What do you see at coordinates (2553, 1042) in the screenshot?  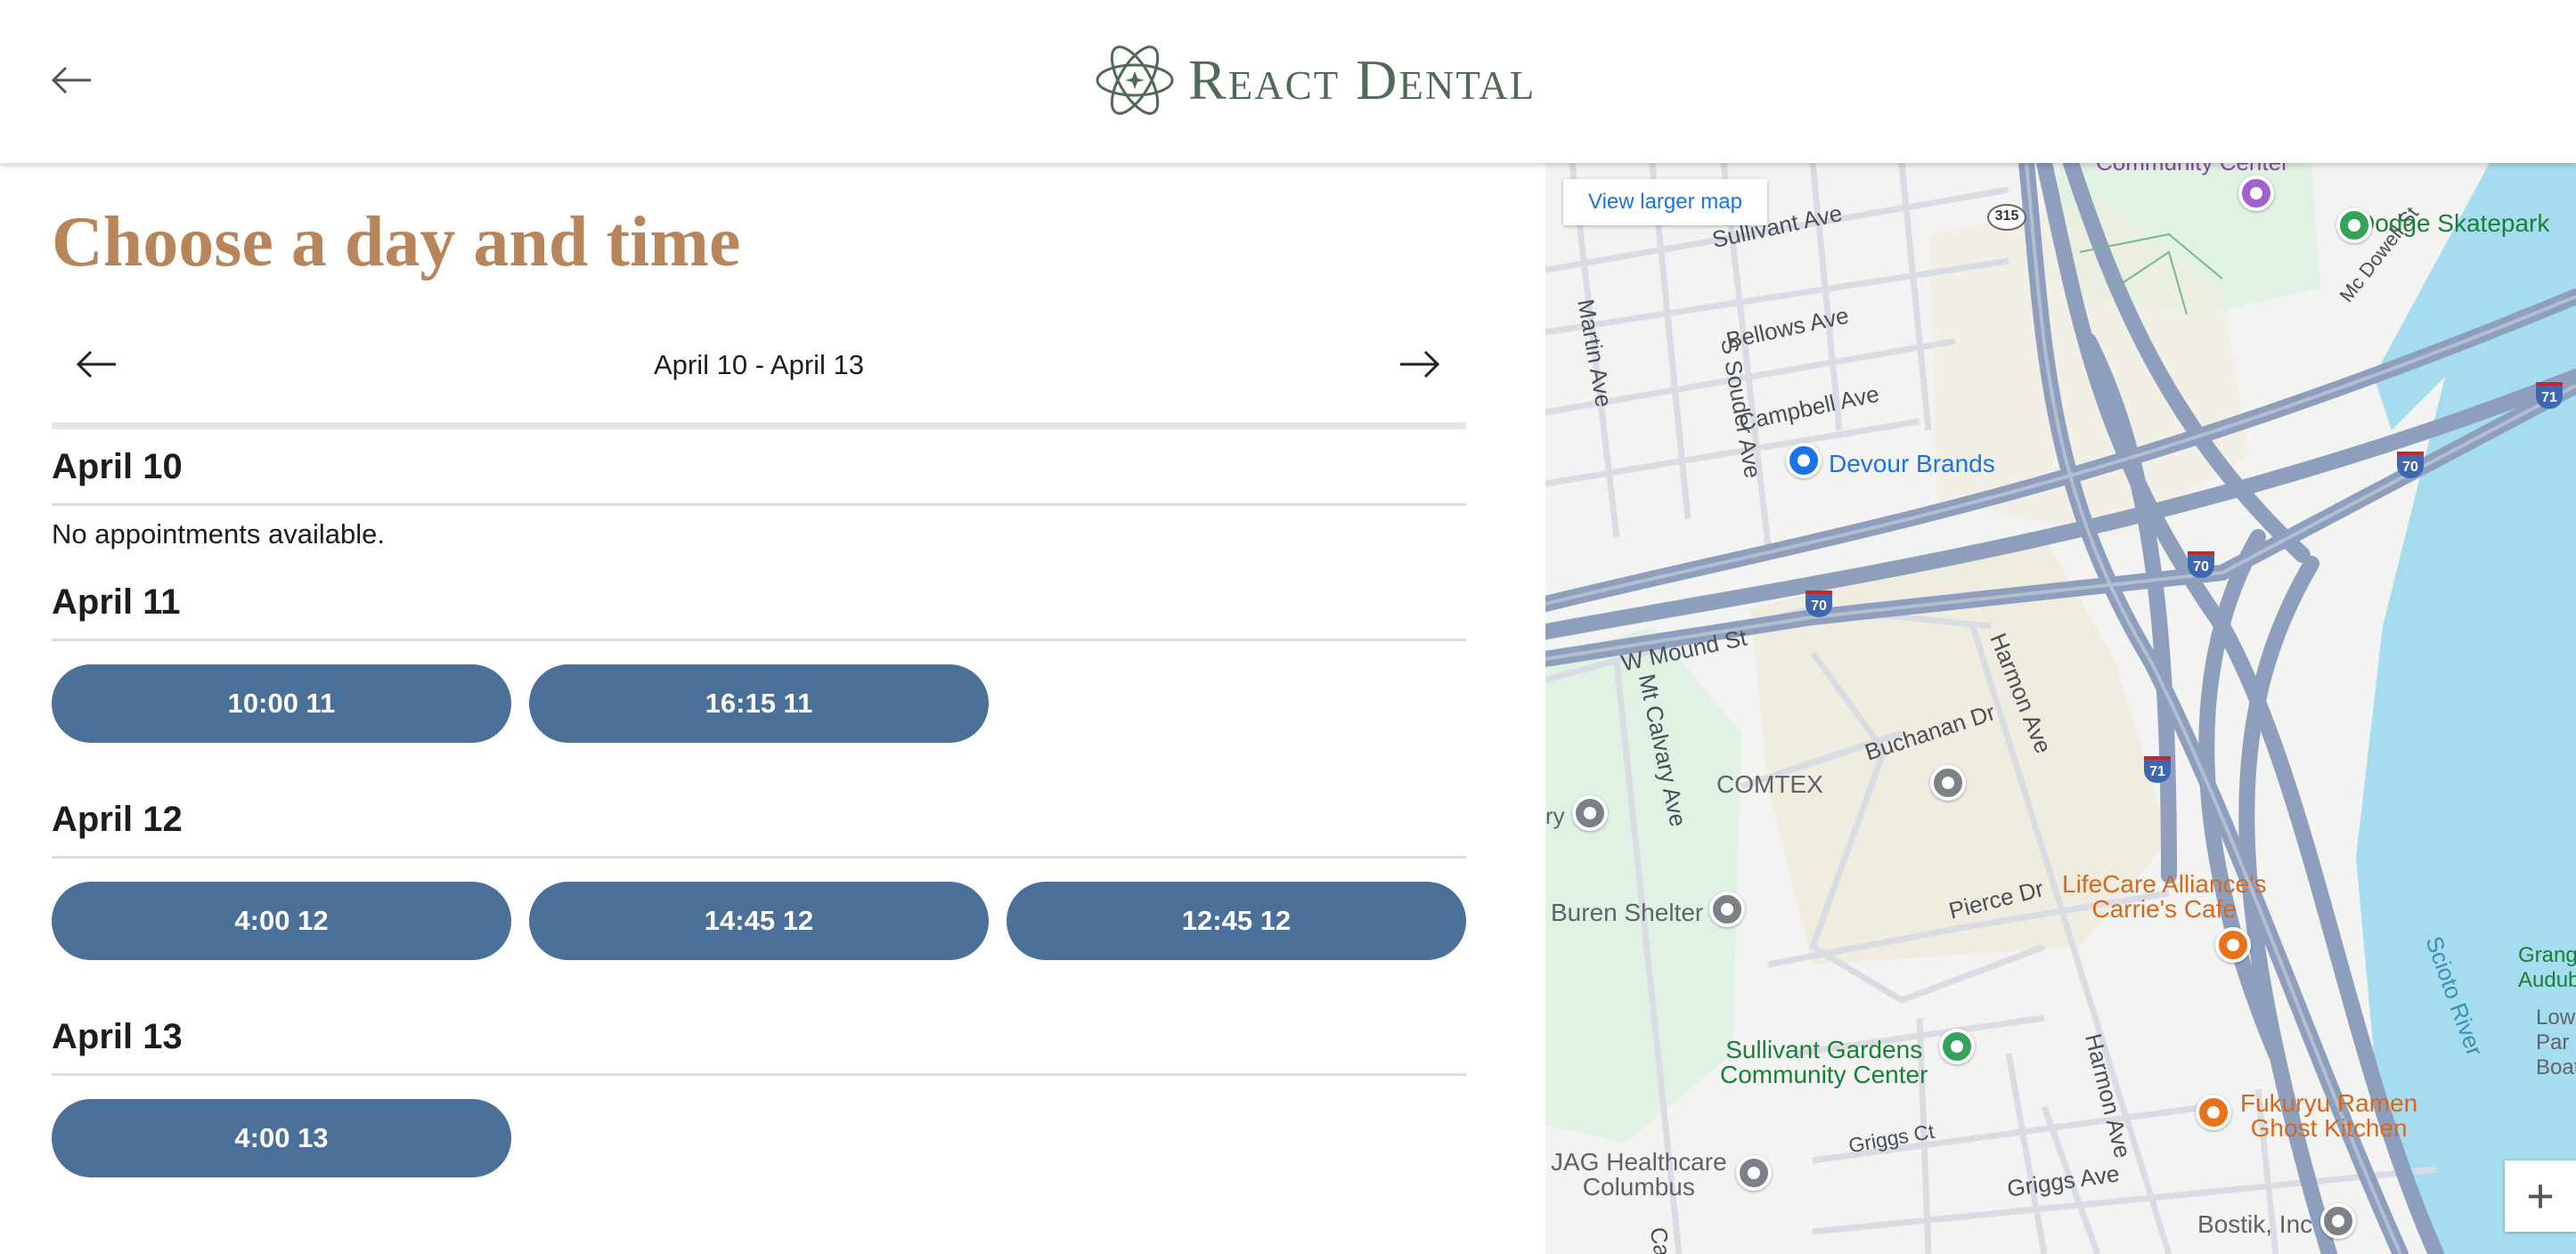 I see `poi-label-line: Par` at bounding box center [2553, 1042].